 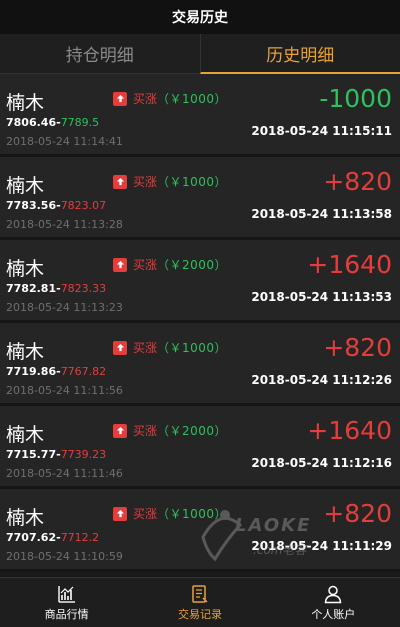 I want to click on close-time: 2018-05-24 11:12:26, so click(x=321, y=380).